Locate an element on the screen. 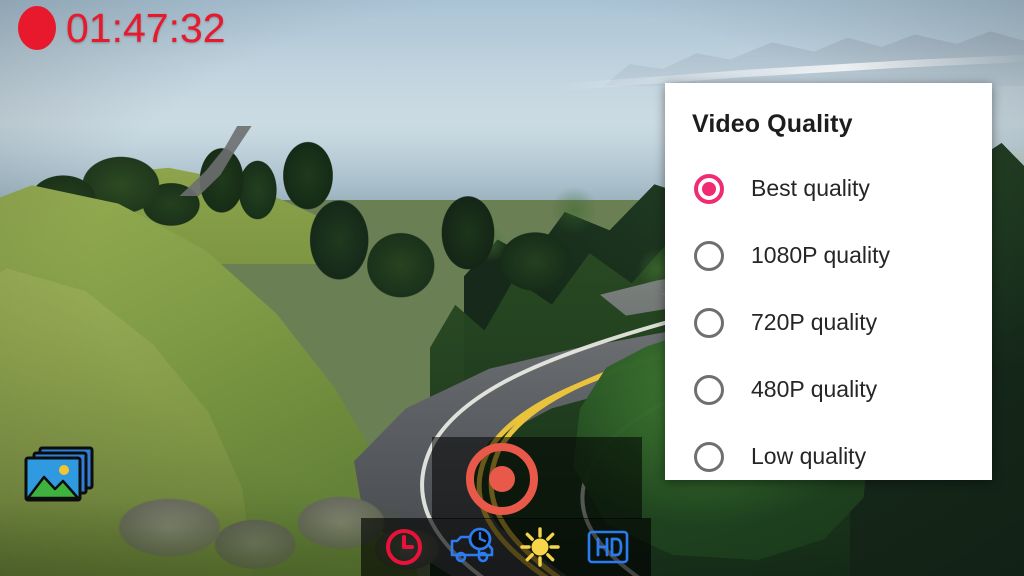 The image size is (1024, 576). hd-icon is located at coordinates (608, 547).